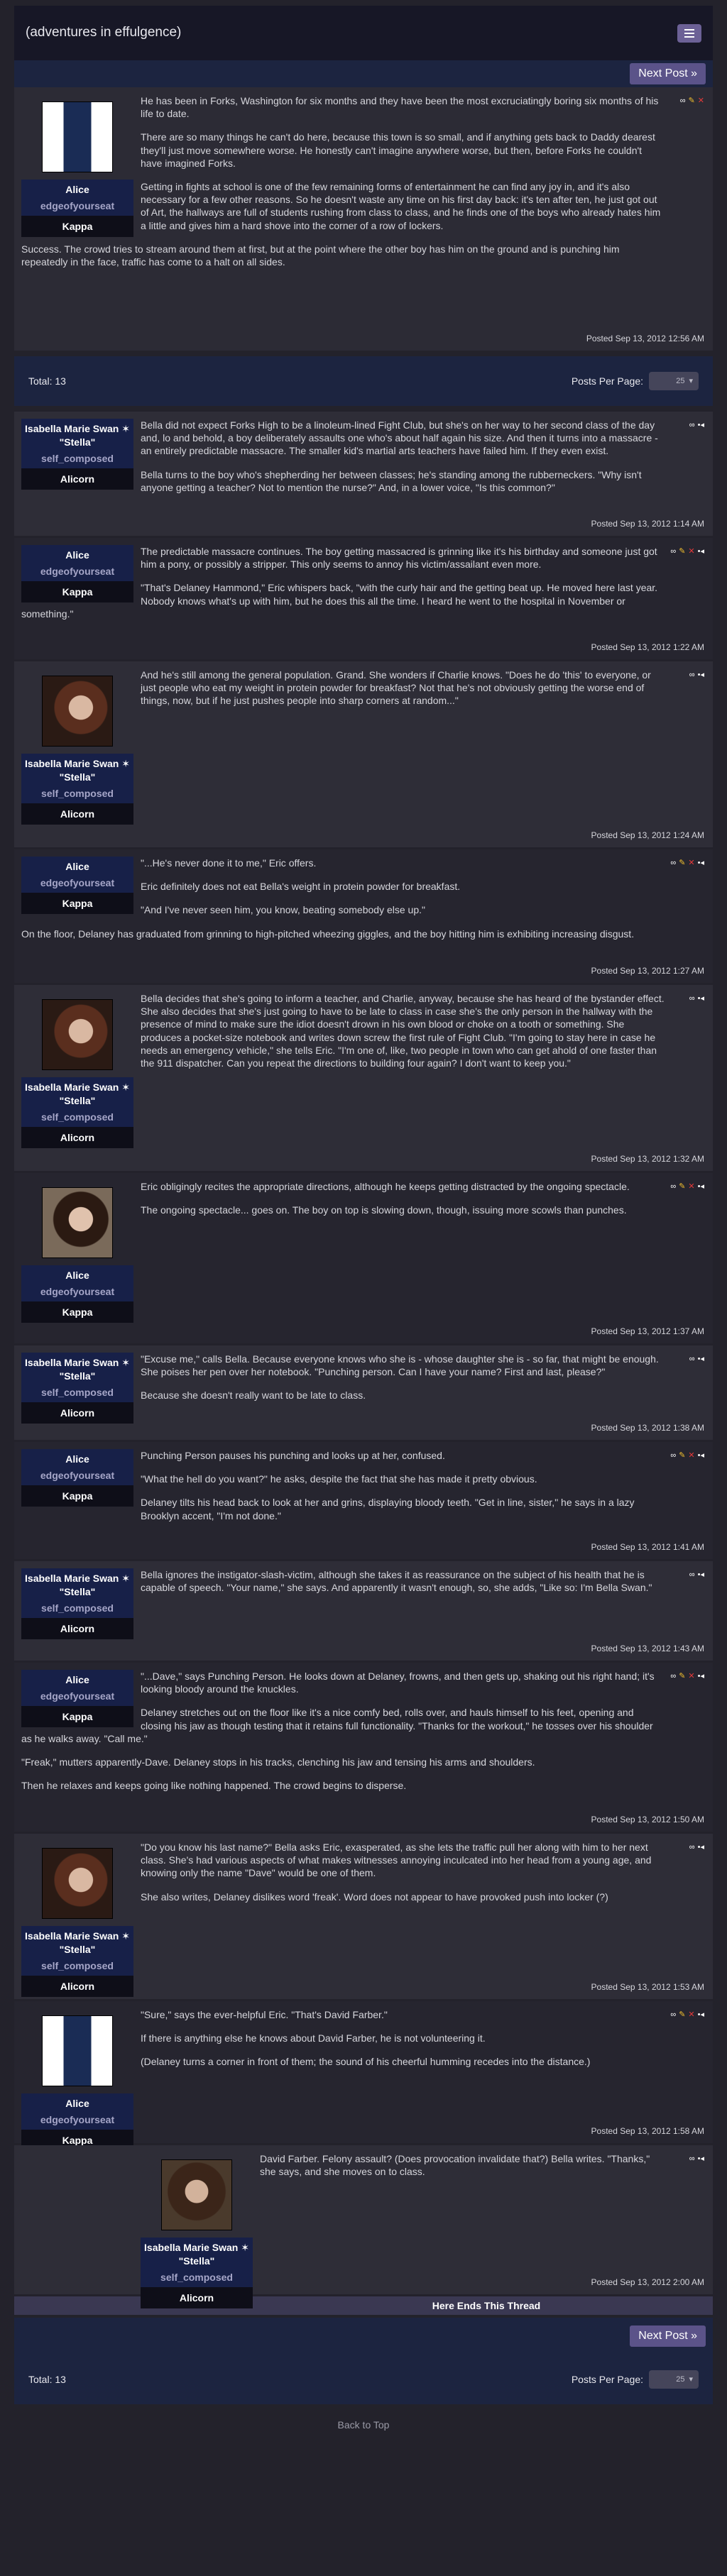 This screenshot has width=727, height=2576. I want to click on next-post-button-top: Next Post », so click(668, 73).